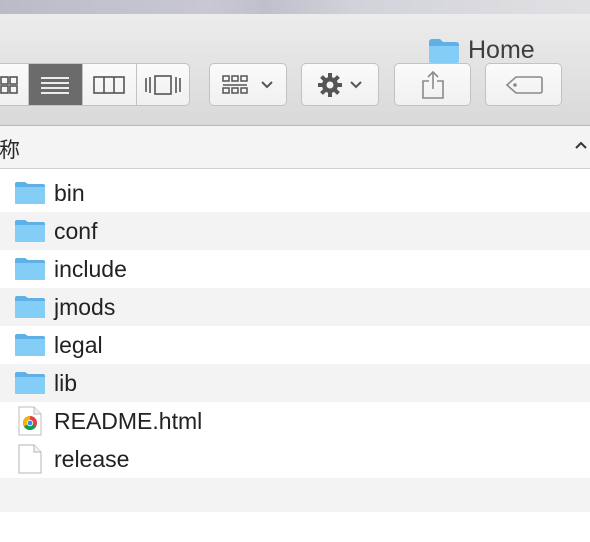 Image resolution: width=590 pixels, height=542 pixels. Describe the element at coordinates (69, 192) in the screenshot. I see `file-name: bin` at that location.